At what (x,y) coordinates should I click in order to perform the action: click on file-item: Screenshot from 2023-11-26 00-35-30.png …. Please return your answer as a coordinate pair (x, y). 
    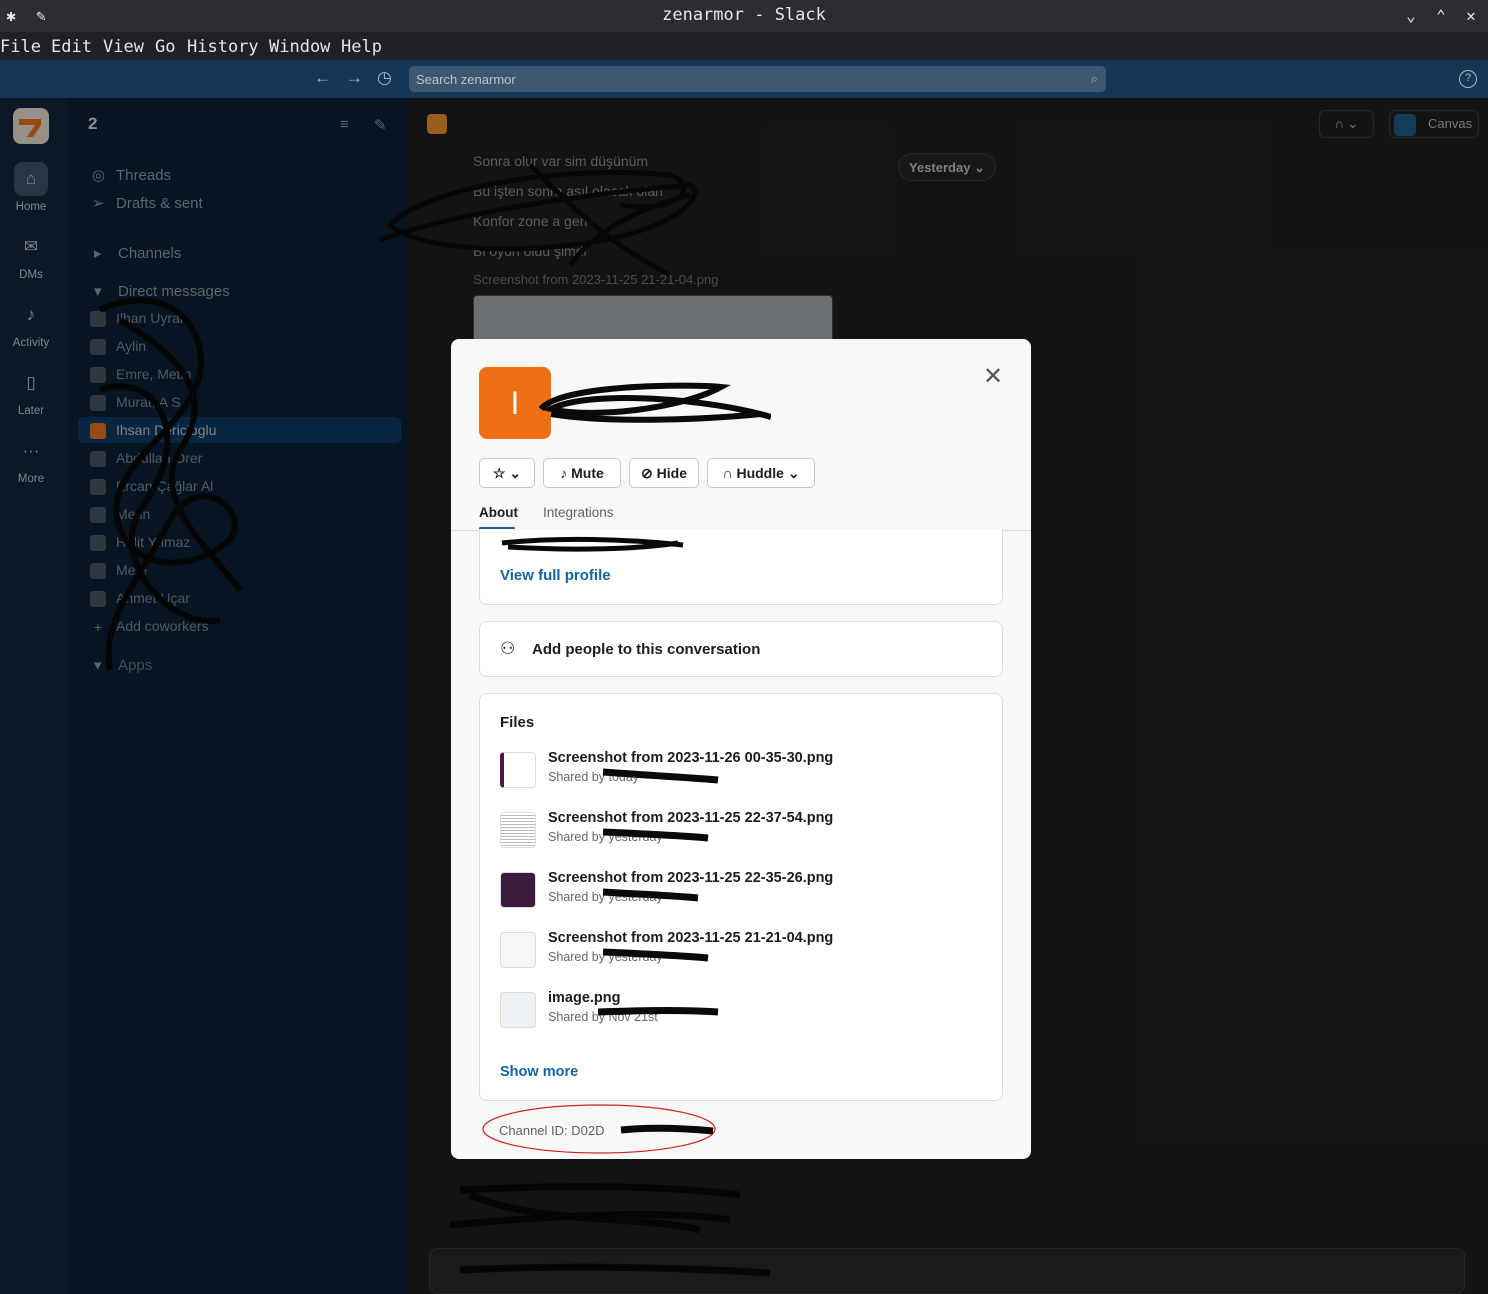
    Looking at the image, I should click on (740, 770).